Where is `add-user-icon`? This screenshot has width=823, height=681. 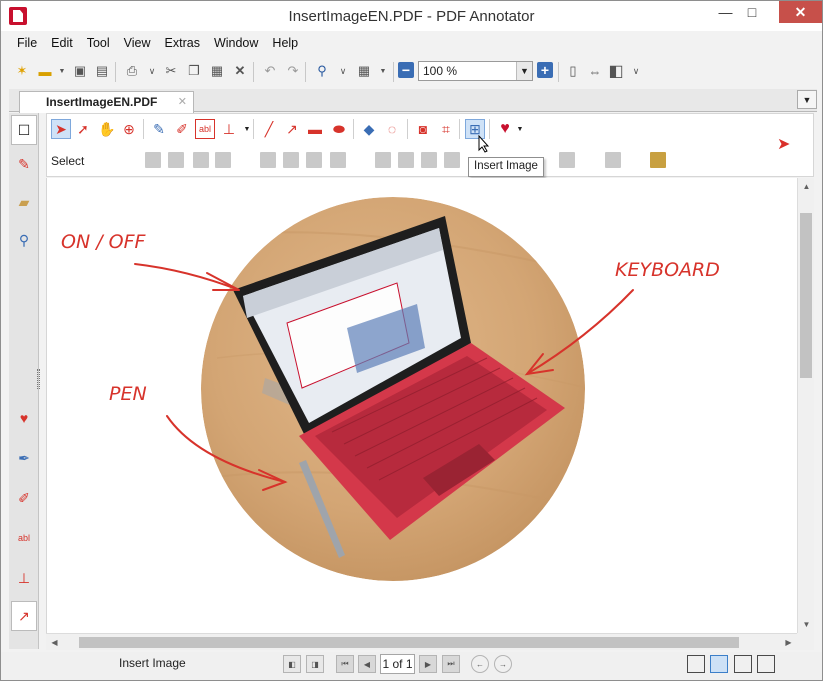
add-user-icon is located at coordinates (613, 160).